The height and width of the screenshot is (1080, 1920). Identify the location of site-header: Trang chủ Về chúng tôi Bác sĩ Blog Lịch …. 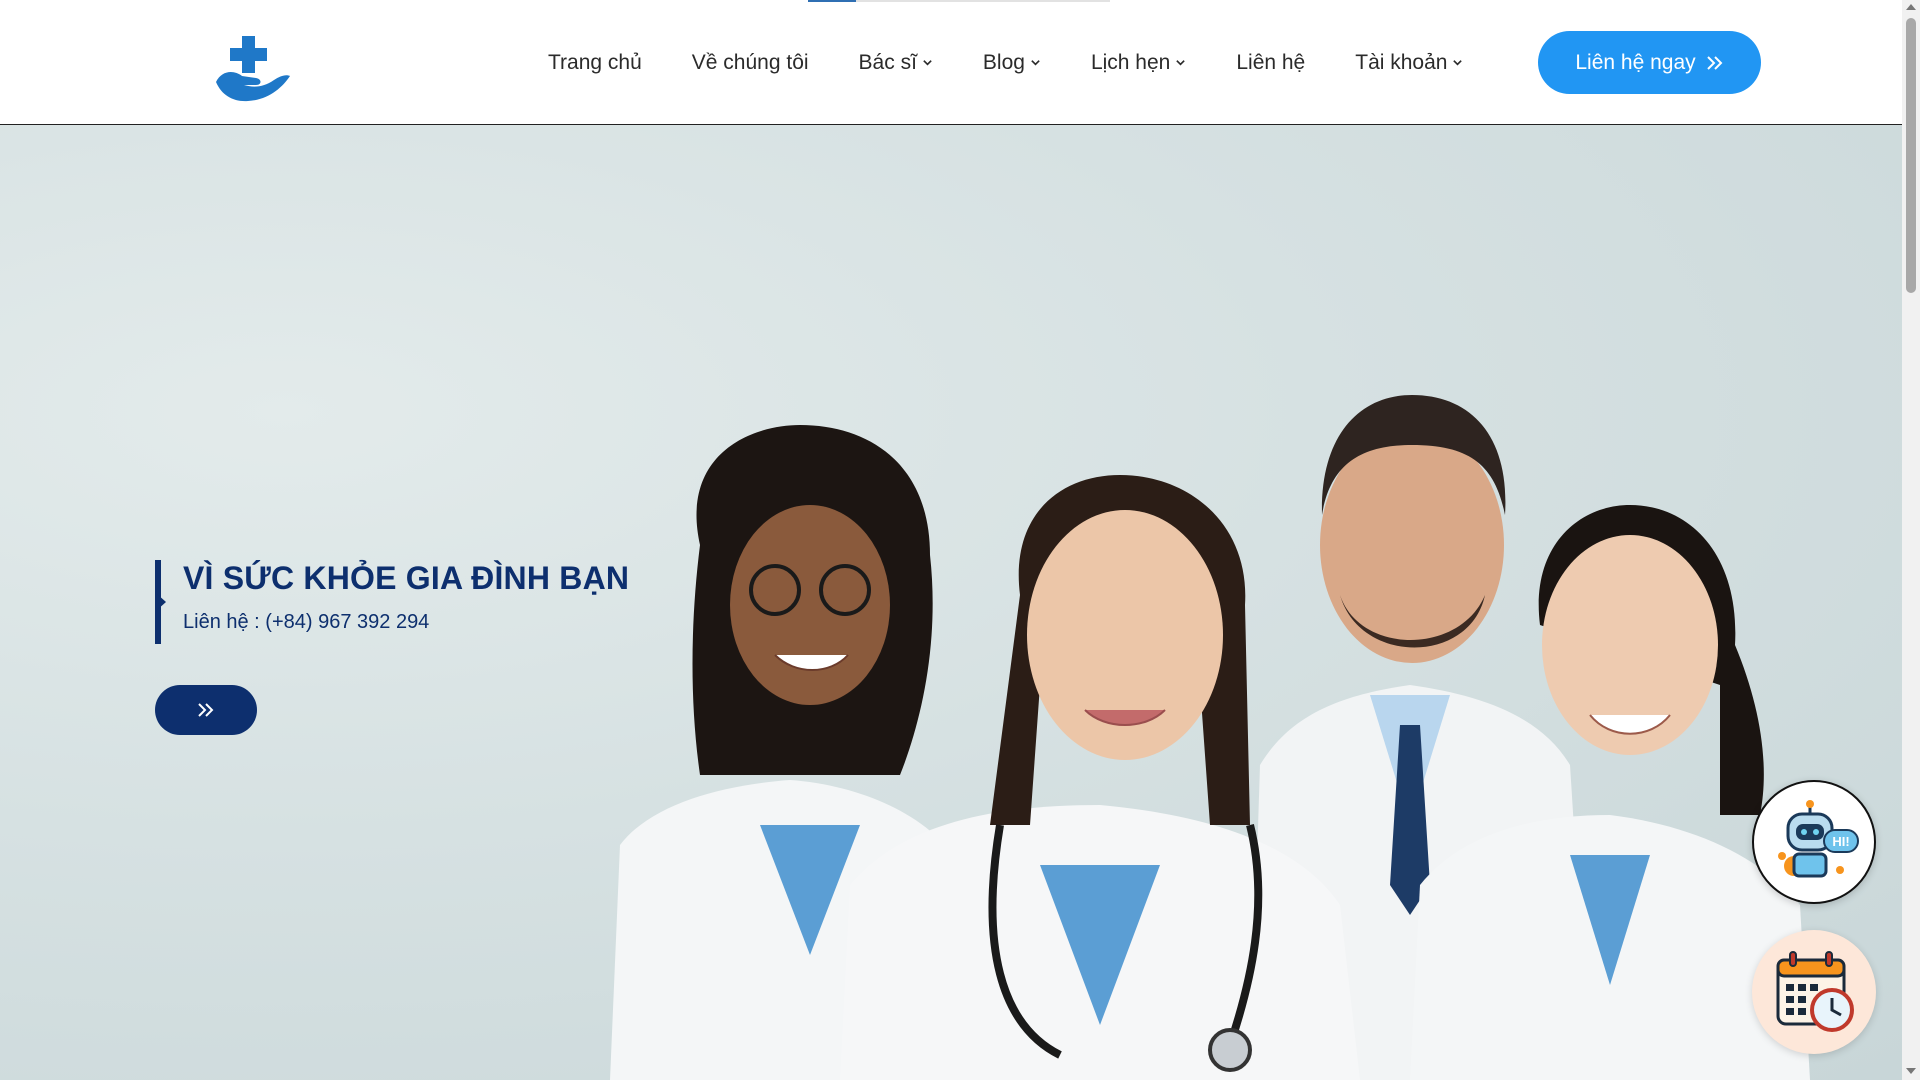
(951, 62).